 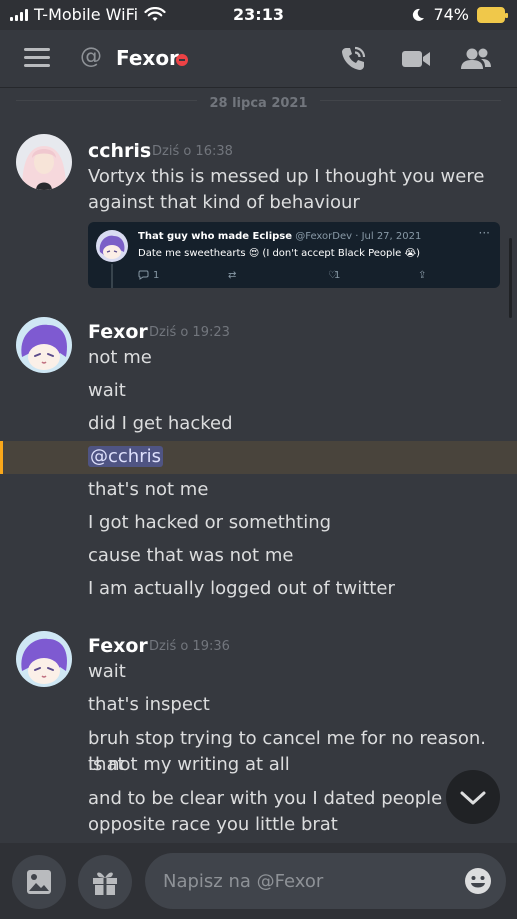 I want to click on user-mention: @cchris, so click(x=125, y=456).